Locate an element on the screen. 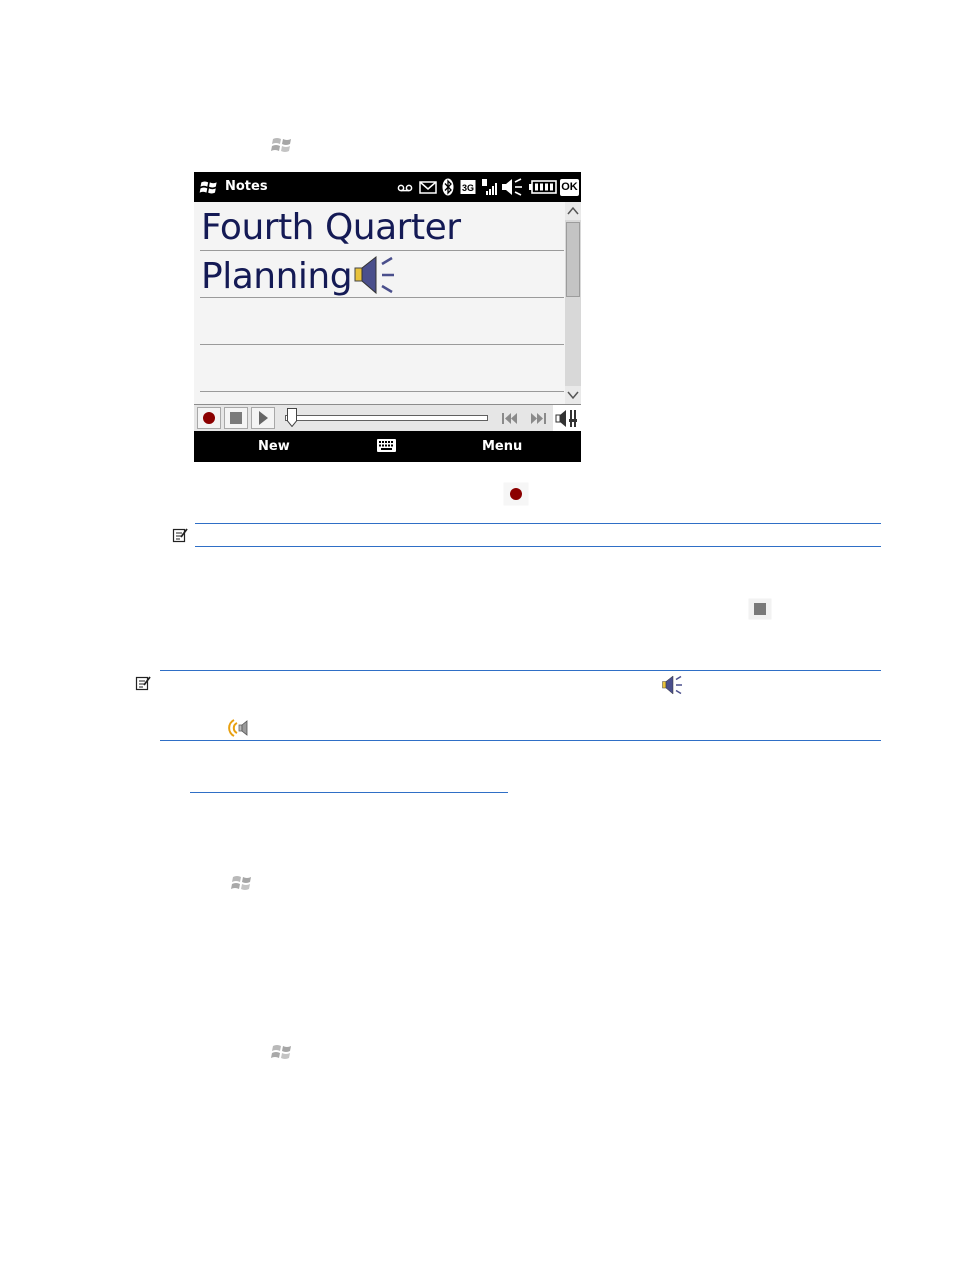  skip-forward-icon is located at coordinates (538, 418).